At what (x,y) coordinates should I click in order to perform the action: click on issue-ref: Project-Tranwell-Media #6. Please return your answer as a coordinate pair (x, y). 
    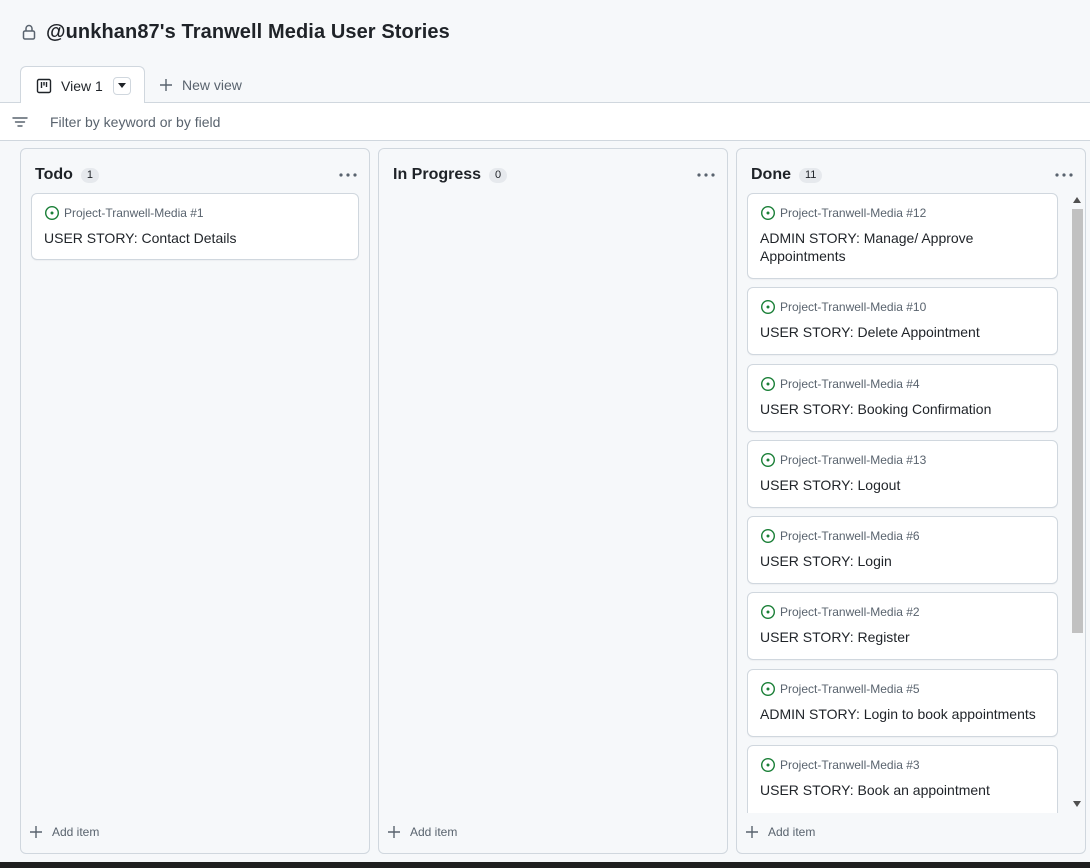
    Looking at the image, I should click on (850, 536).